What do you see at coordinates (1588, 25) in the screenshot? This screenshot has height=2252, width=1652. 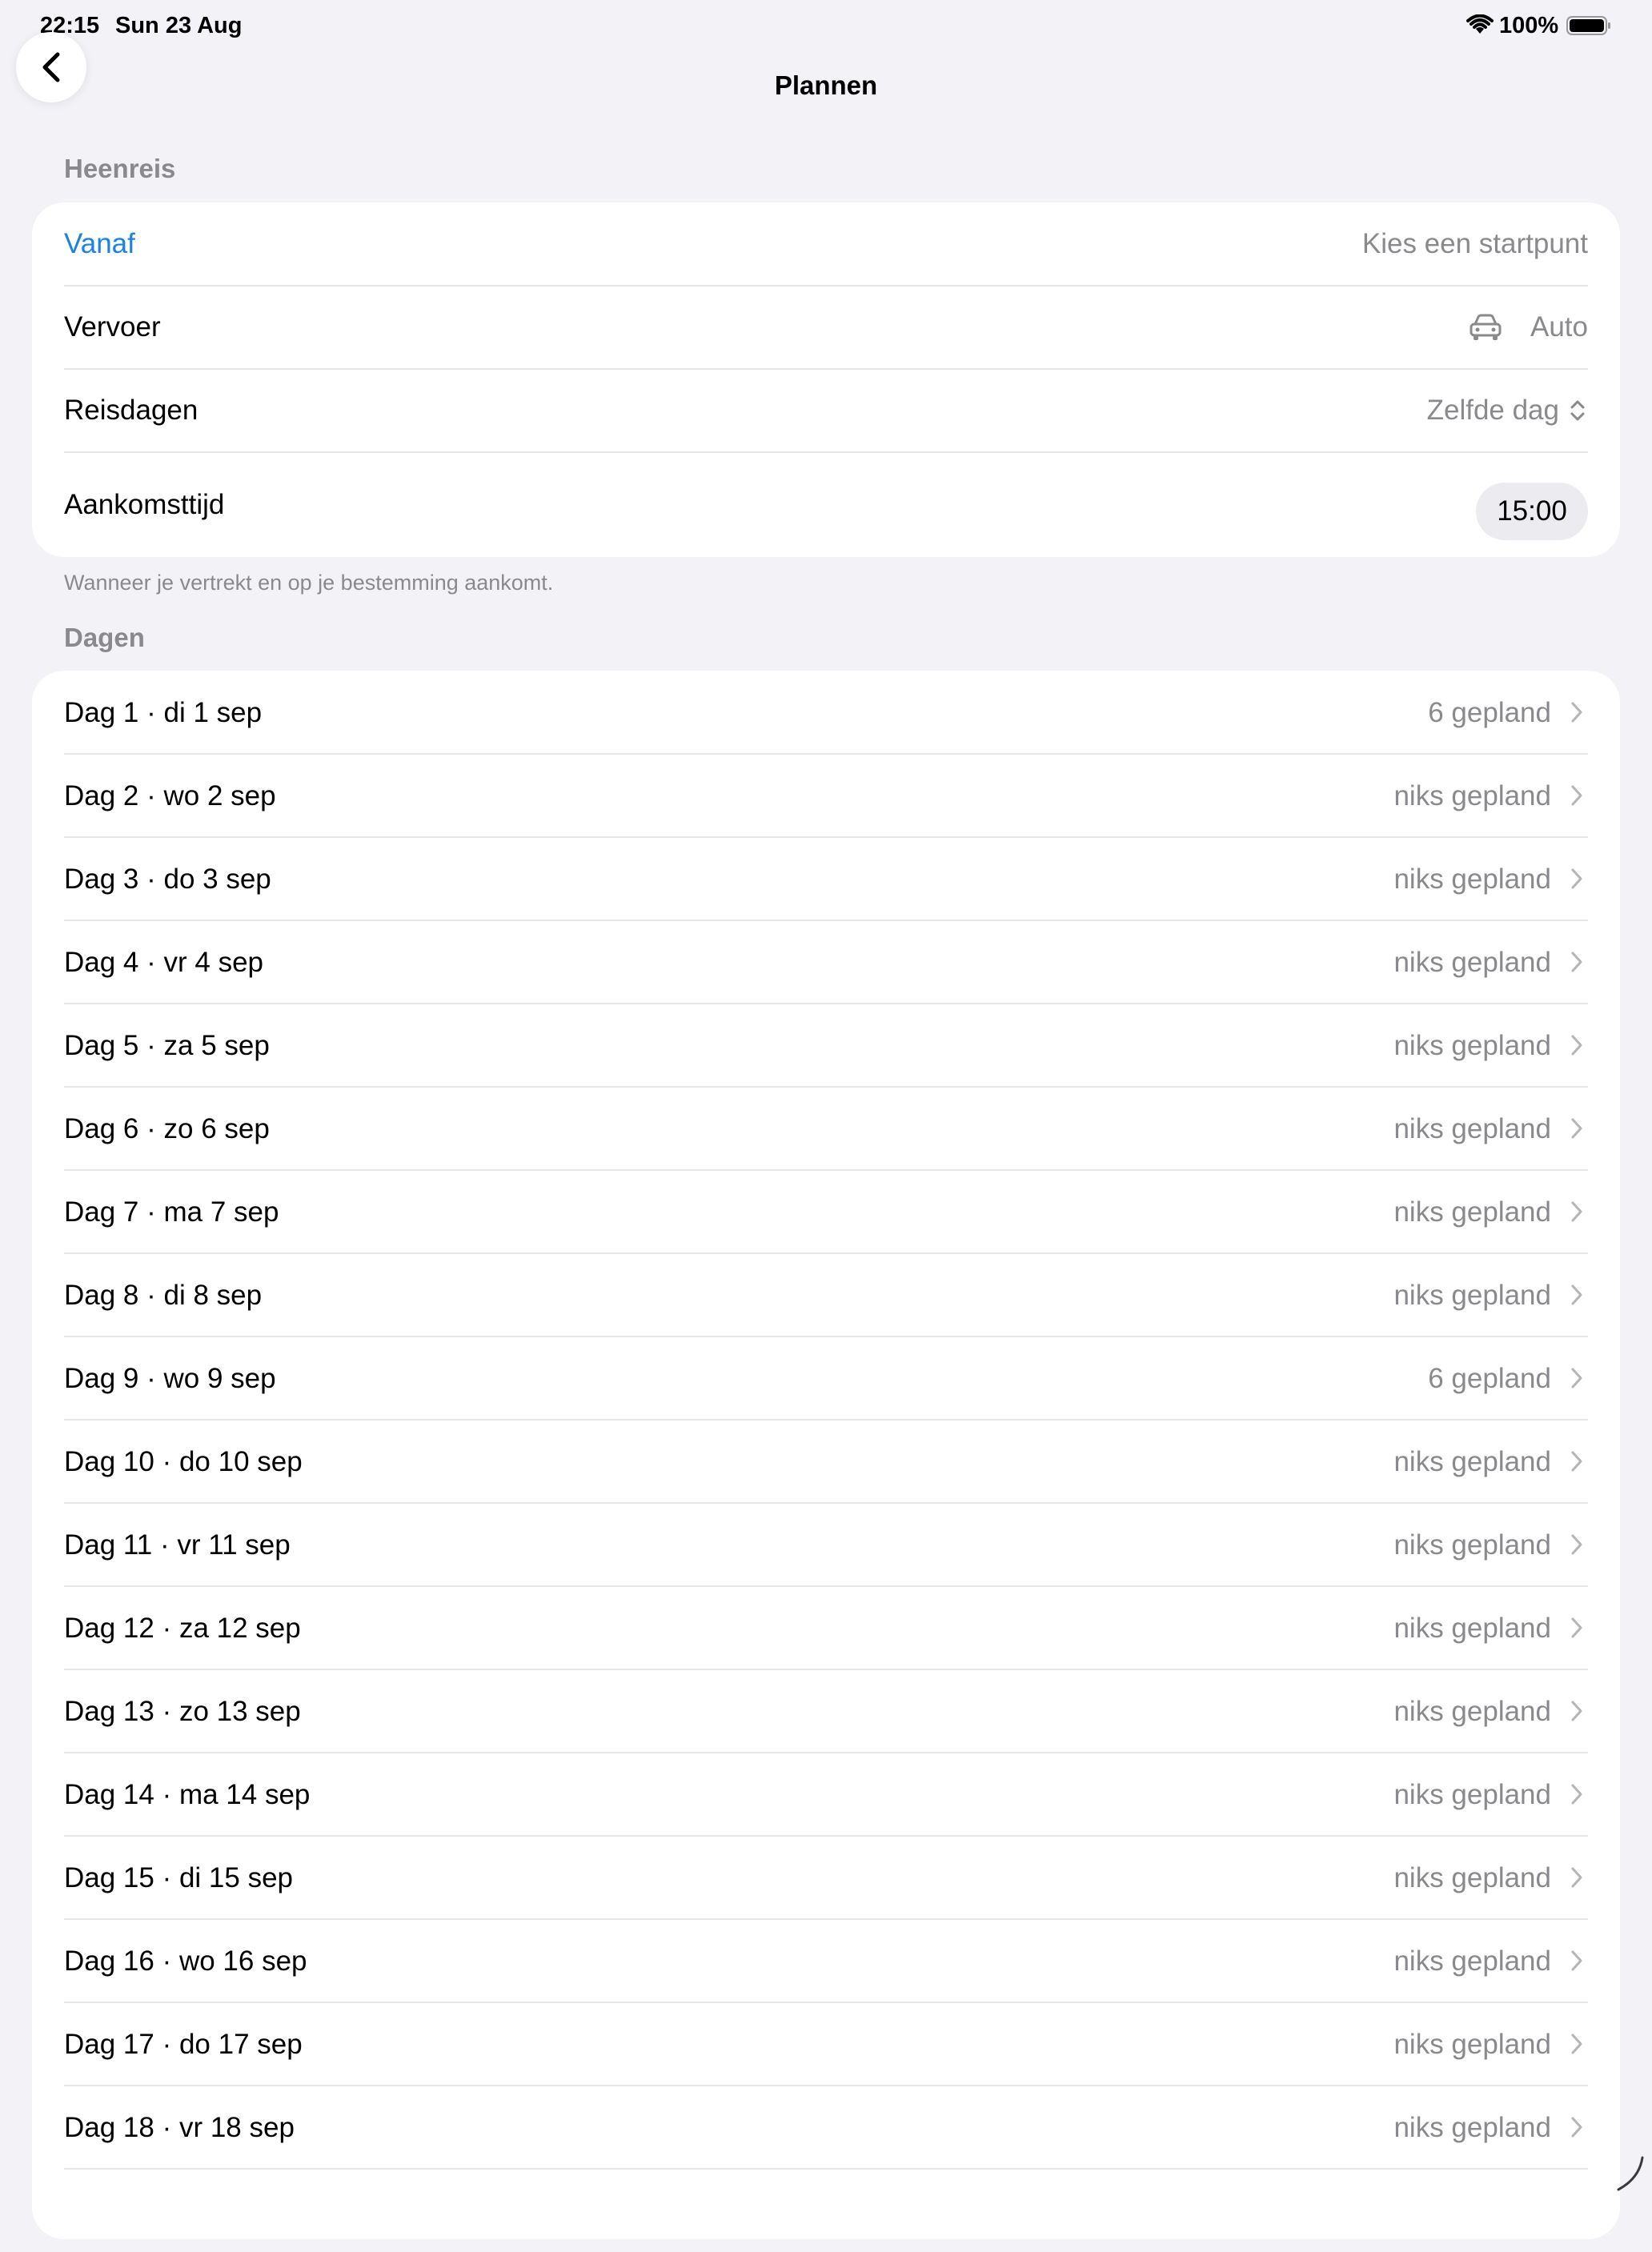 I see `battery-icon` at bounding box center [1588, 25].